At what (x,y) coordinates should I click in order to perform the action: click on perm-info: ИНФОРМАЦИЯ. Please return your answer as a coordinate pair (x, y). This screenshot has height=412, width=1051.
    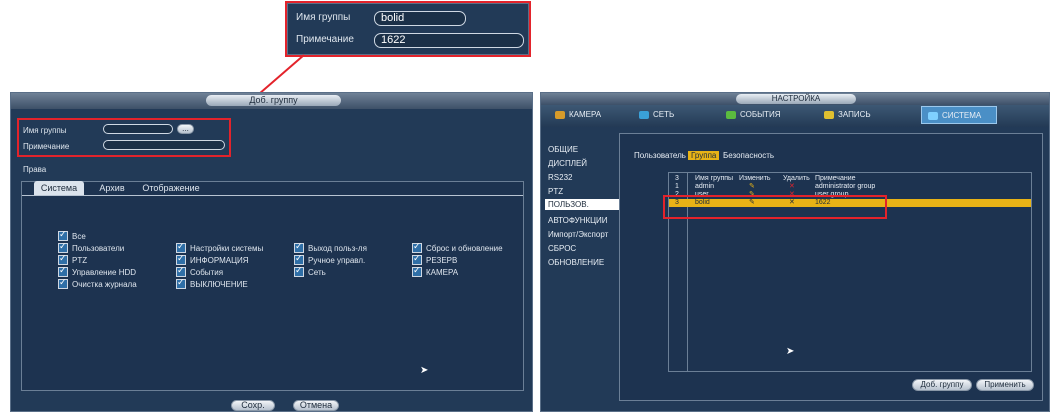
    Looking at the image, I should click on (212, 259).